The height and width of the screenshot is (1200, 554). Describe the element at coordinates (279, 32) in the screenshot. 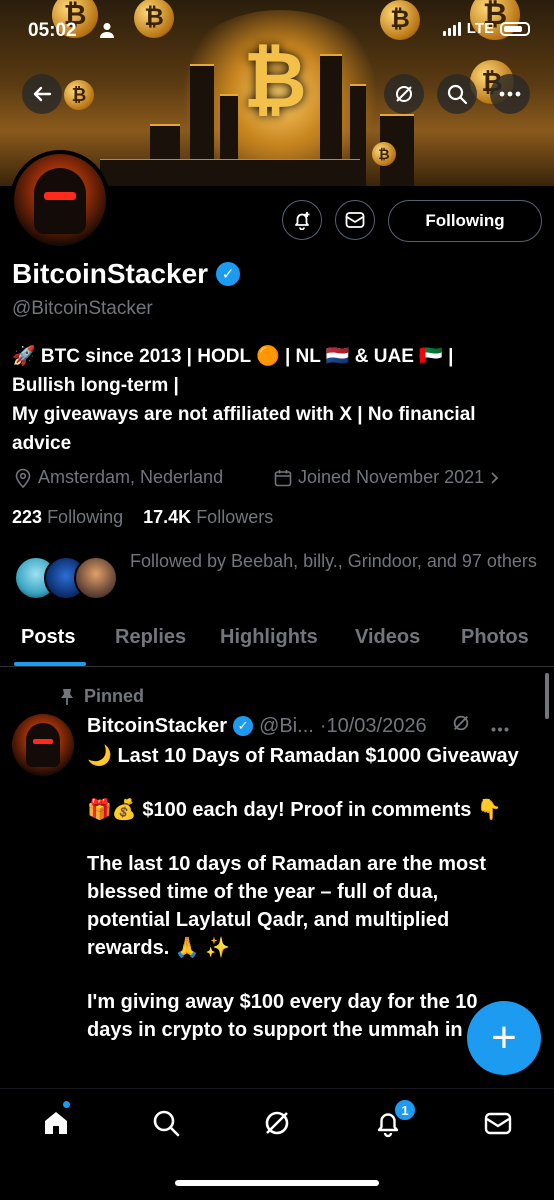

I see `status-bar: 05:02 LTE` at that location.